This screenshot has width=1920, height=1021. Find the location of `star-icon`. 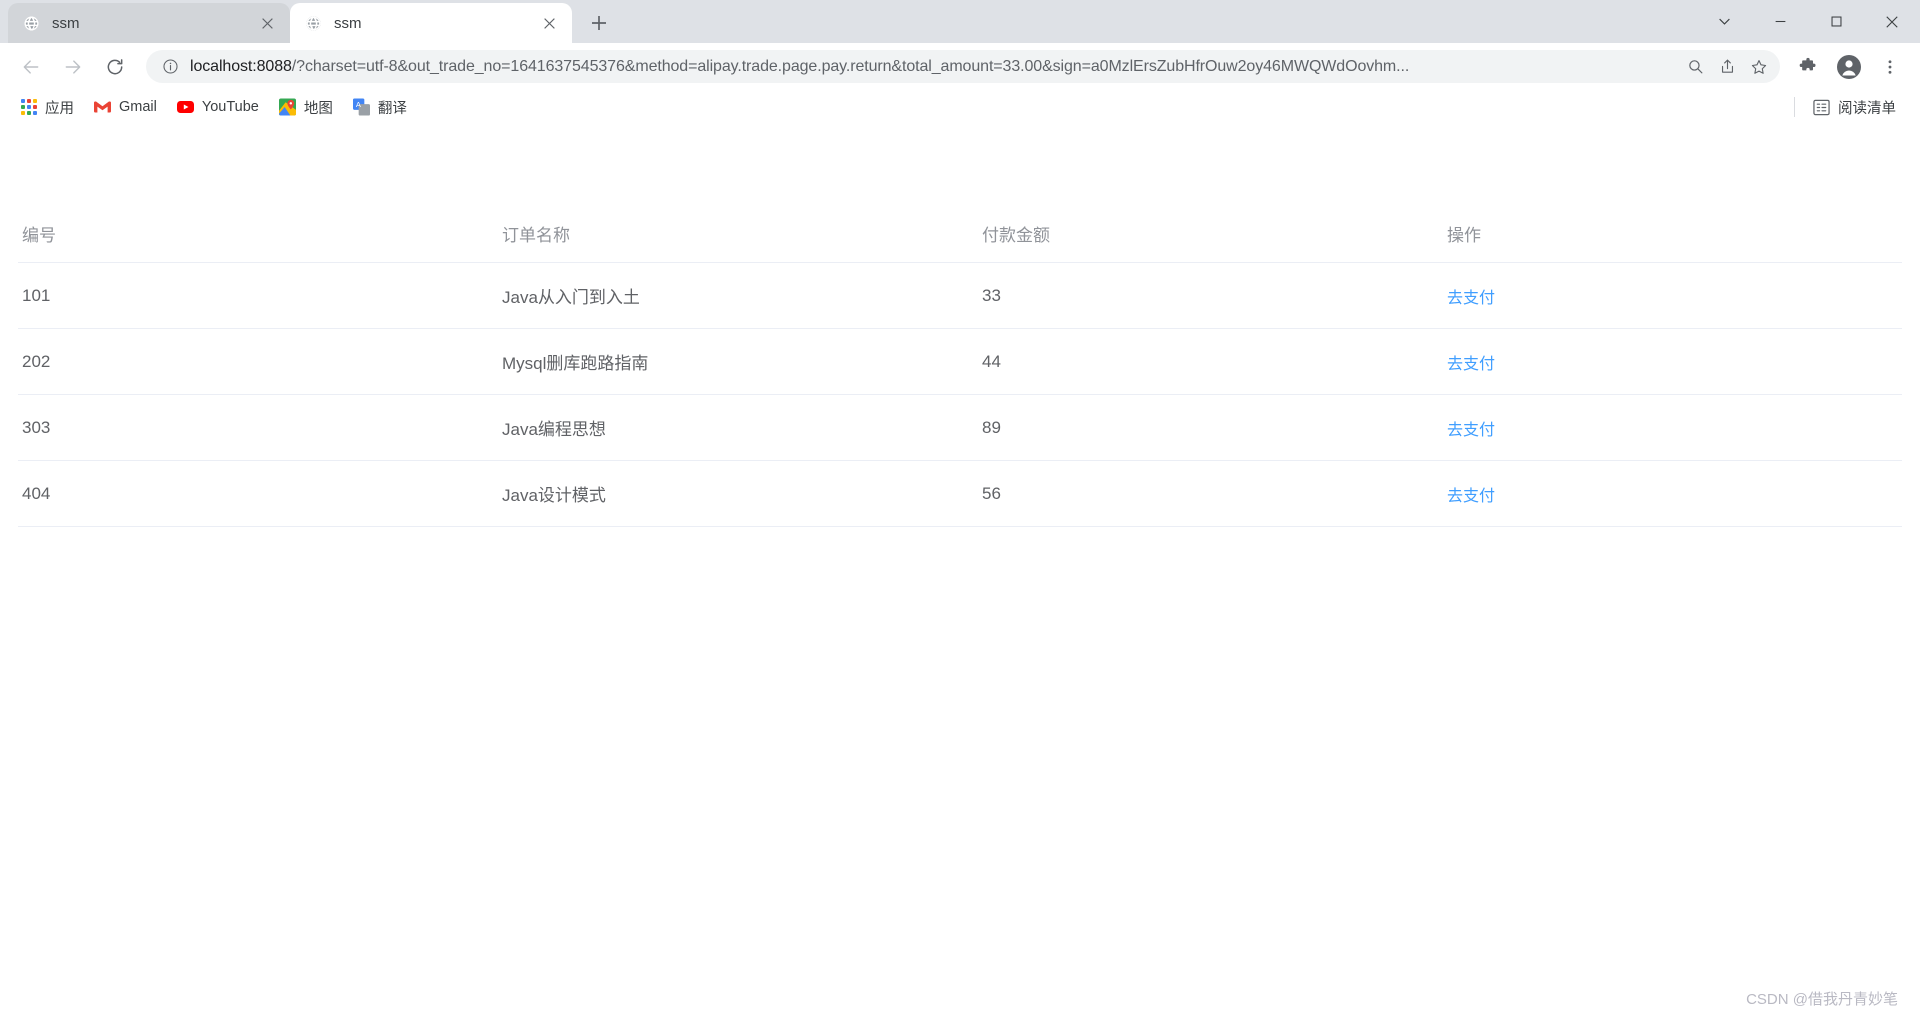

star-icon is located at coordinates (1759, 67).